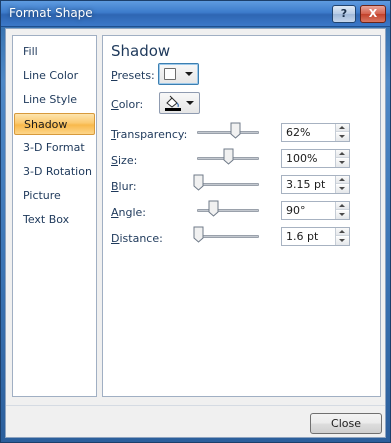 This screenshot has width=391, height=443. Describe the element at coordinates (115, 212) in the screenshot. I see `angle-accel: A` at that location.